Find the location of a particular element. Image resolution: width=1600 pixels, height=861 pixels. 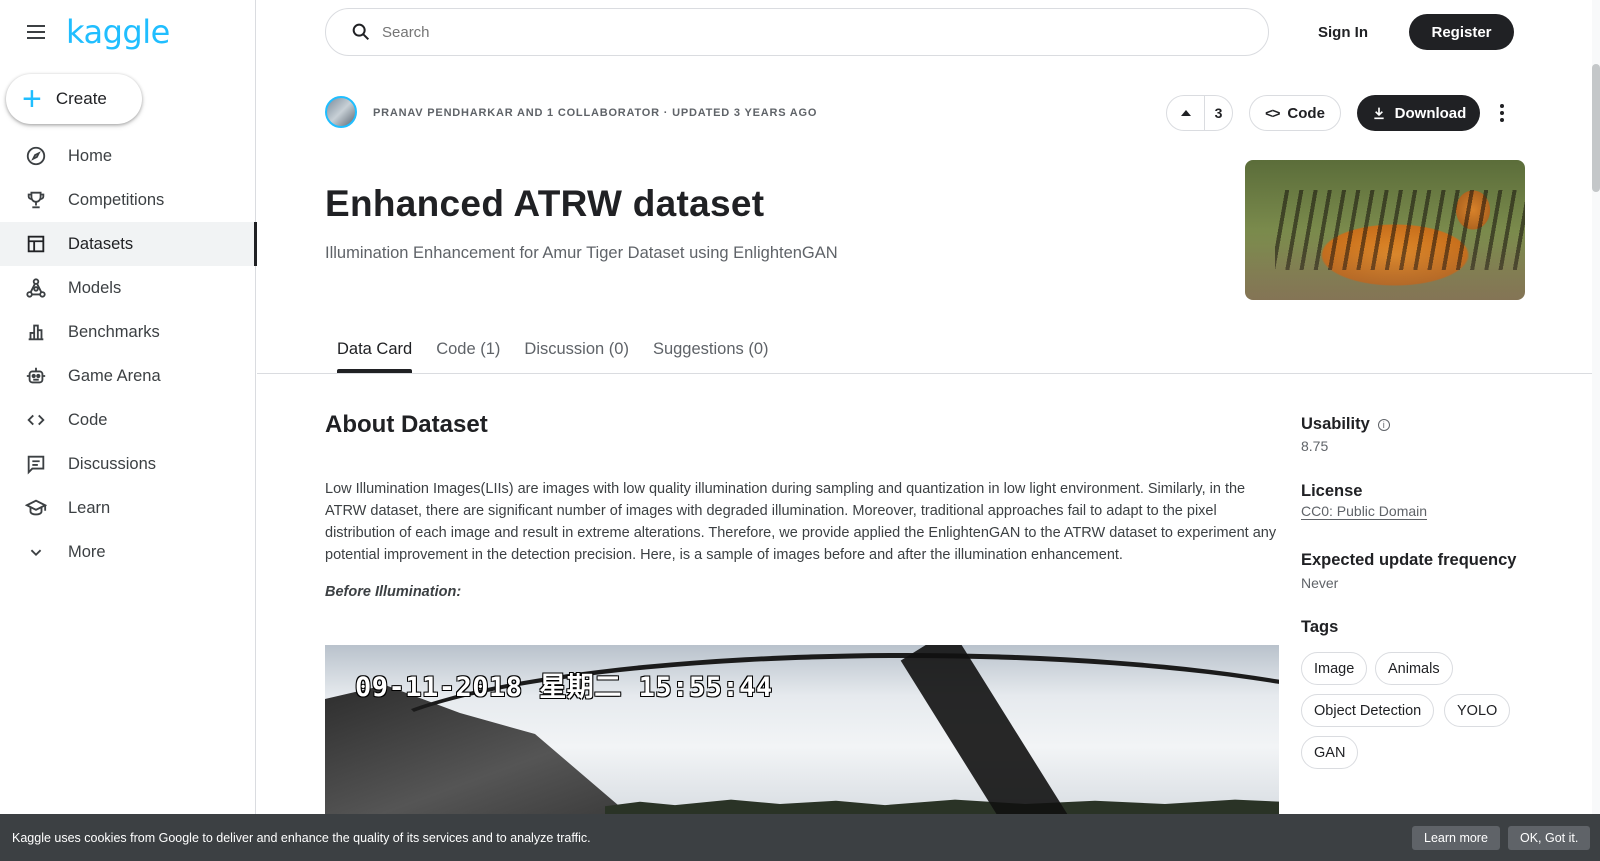

create-button: + Create is located at coordinates (74, 99).